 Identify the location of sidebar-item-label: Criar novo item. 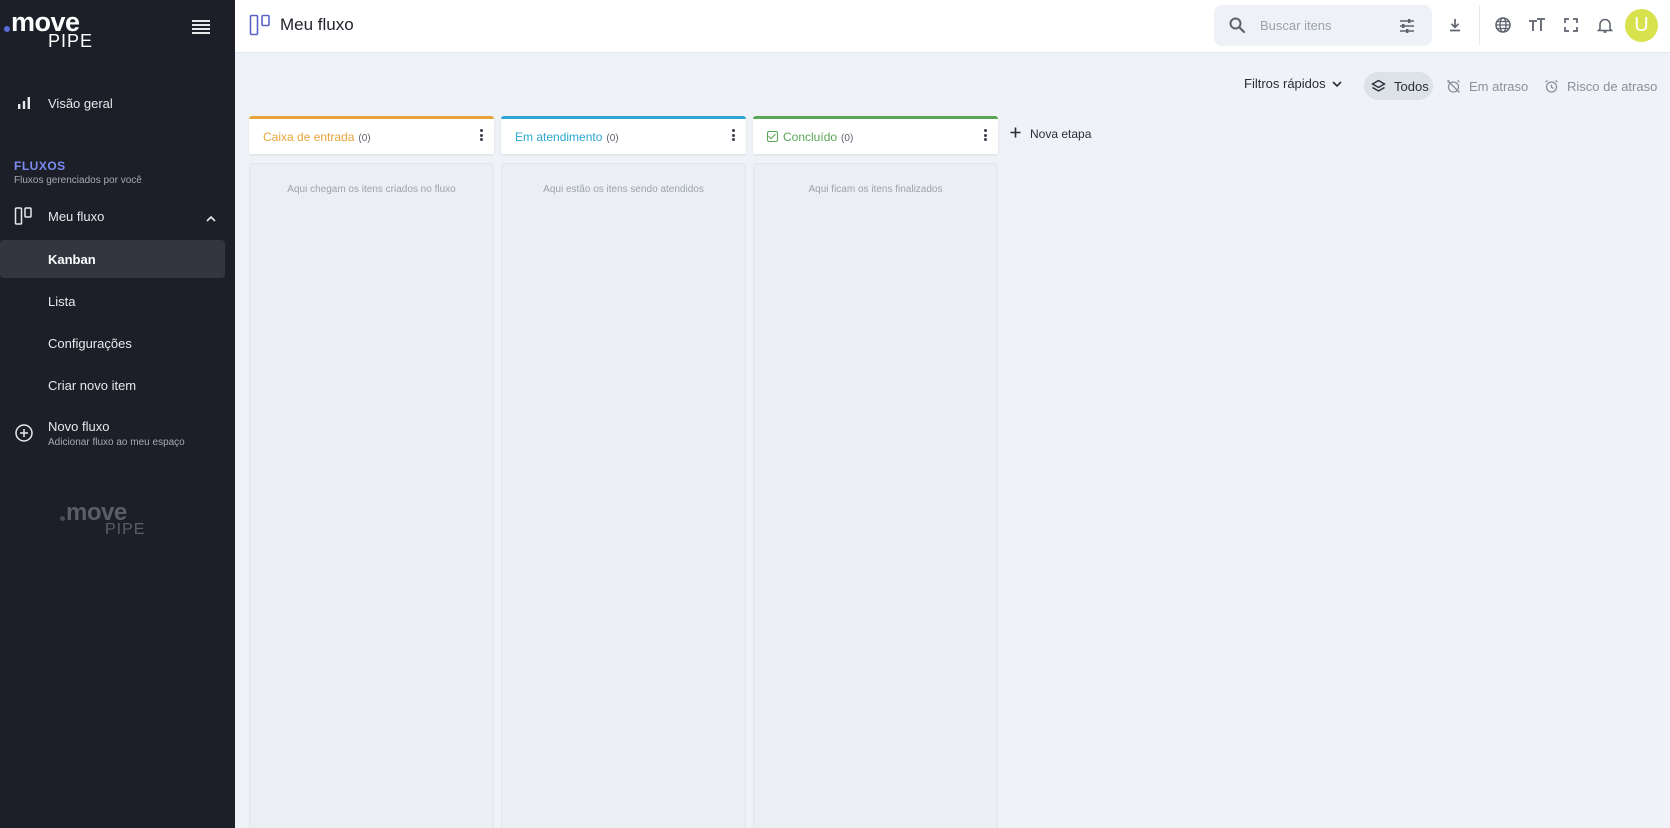
(92, 385).